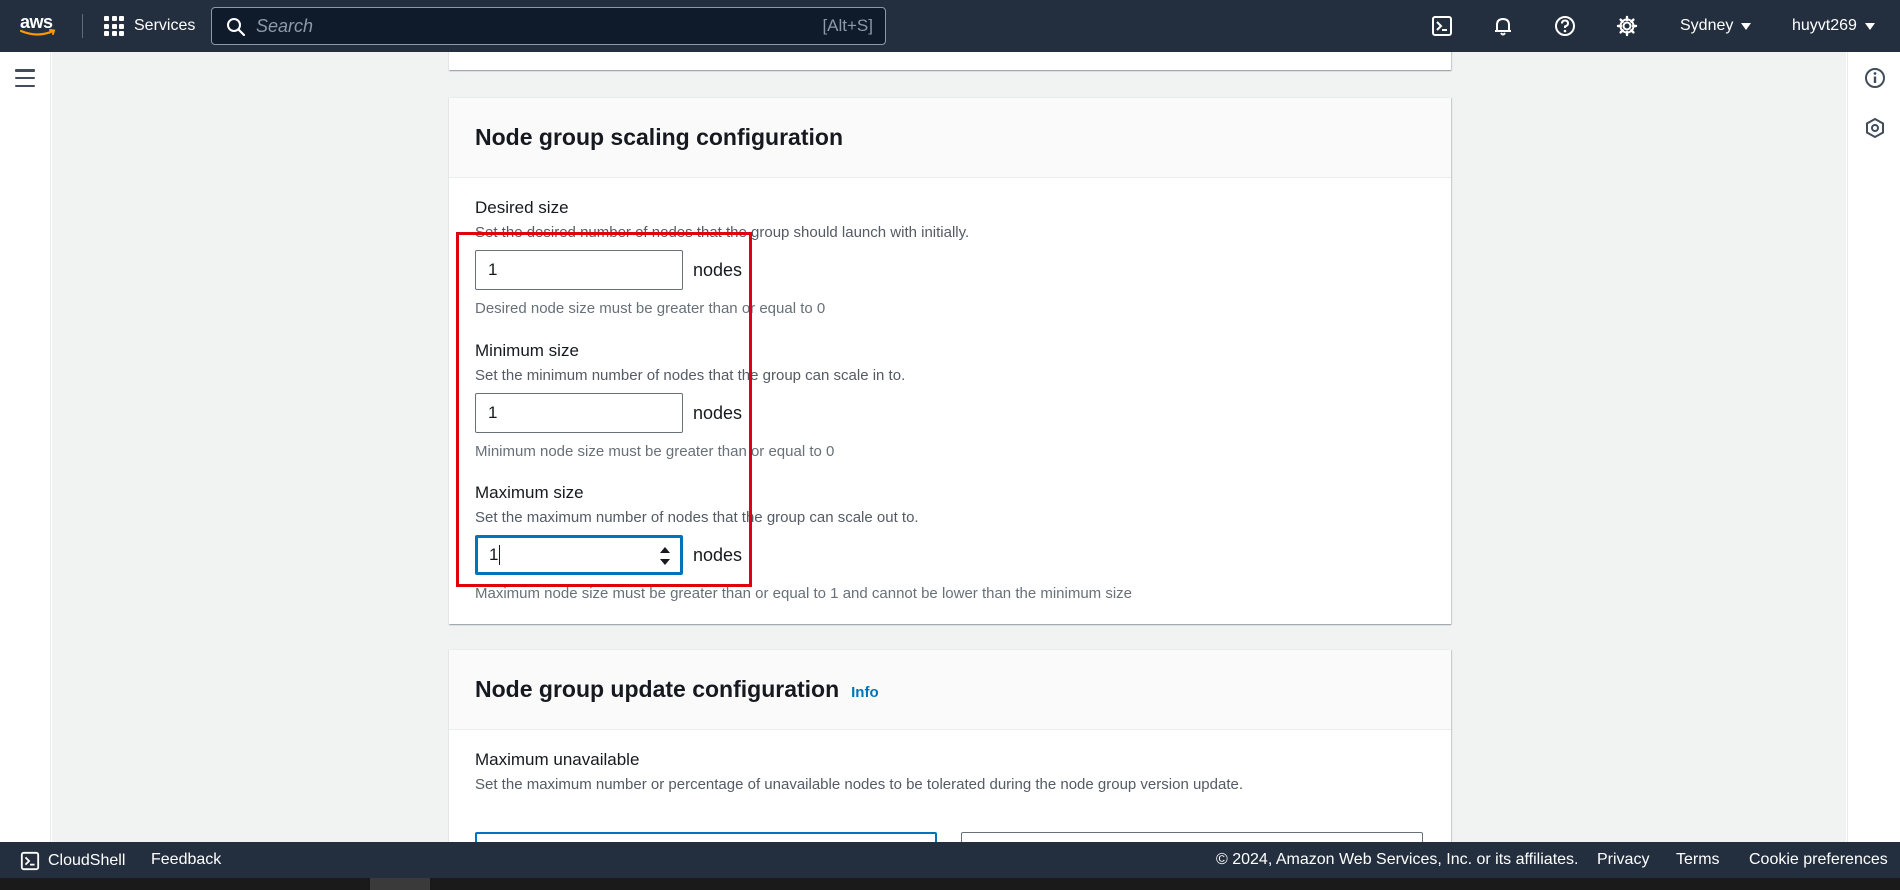 The image size is (1900, 890). Describe the element at coordinates (1707, 25) in the screenshot. I see `region-label: Sydney` at that location.